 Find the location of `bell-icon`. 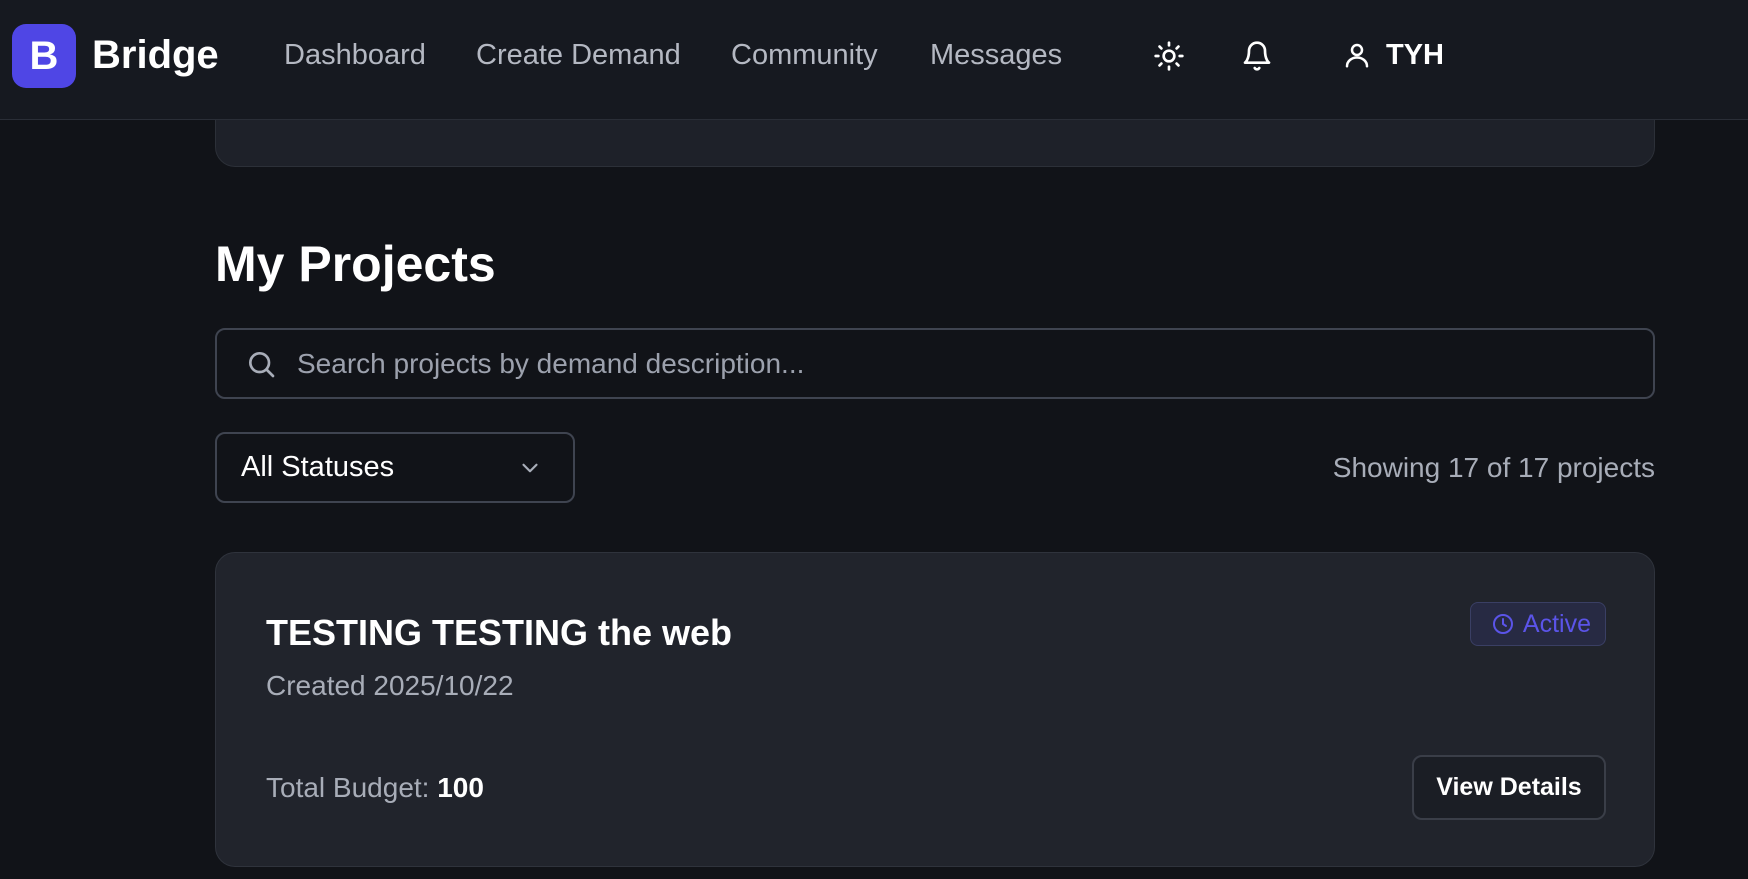

bell-icon is located at coordinates (1257, 56).